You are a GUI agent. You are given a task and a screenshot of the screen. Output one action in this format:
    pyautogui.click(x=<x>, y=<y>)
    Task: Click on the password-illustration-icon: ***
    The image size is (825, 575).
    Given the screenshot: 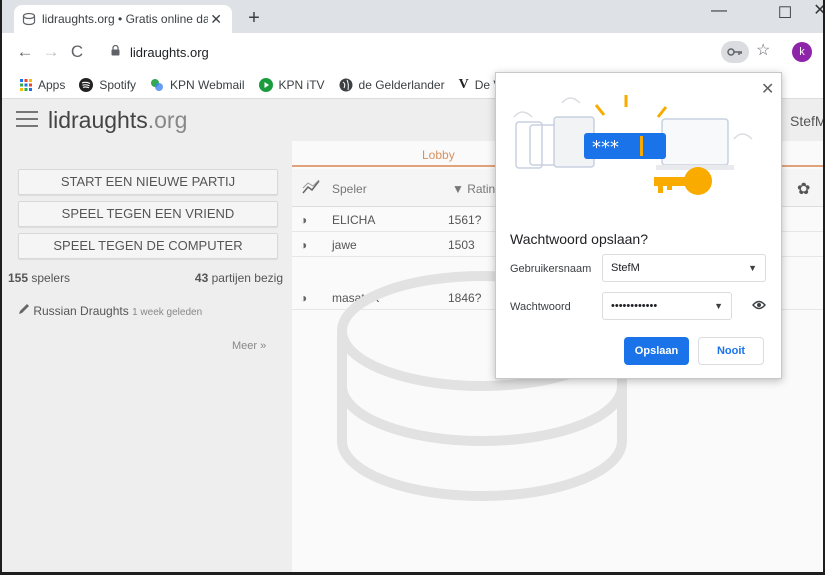 What is the action you would take?
    pyautogui.click(x=633, y=145)
    